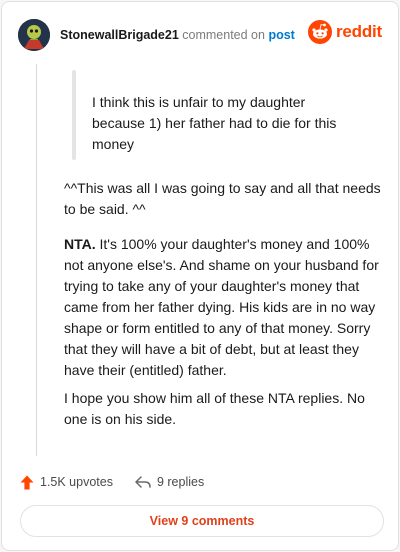  I want to click on brand-name: reddit, so click(358, 31).